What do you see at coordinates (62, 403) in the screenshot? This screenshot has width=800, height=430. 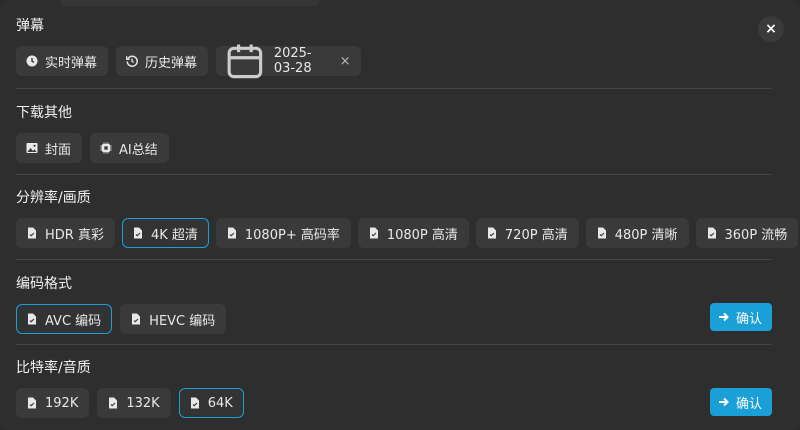 I see `bitrate-option-label: 192K` at bounding box center [62, 403].